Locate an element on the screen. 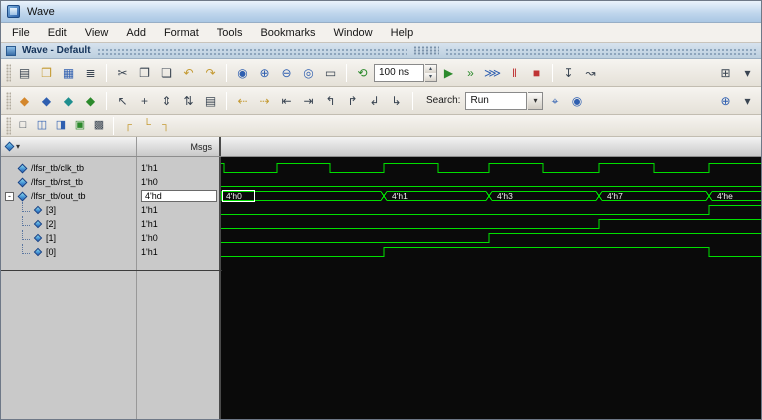 This screenshot has height=420, width=762. last-edge-button: ⇥ is located at coordinates (308, 100).